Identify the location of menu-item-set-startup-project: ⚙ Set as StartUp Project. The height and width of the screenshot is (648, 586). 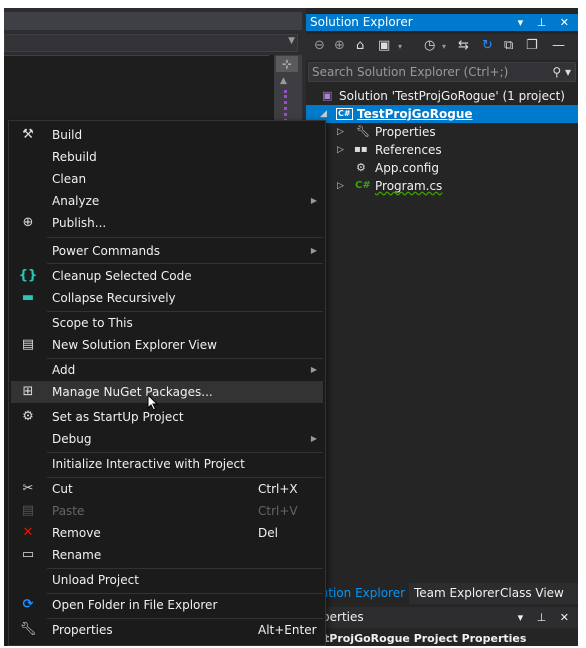
(167, 417).